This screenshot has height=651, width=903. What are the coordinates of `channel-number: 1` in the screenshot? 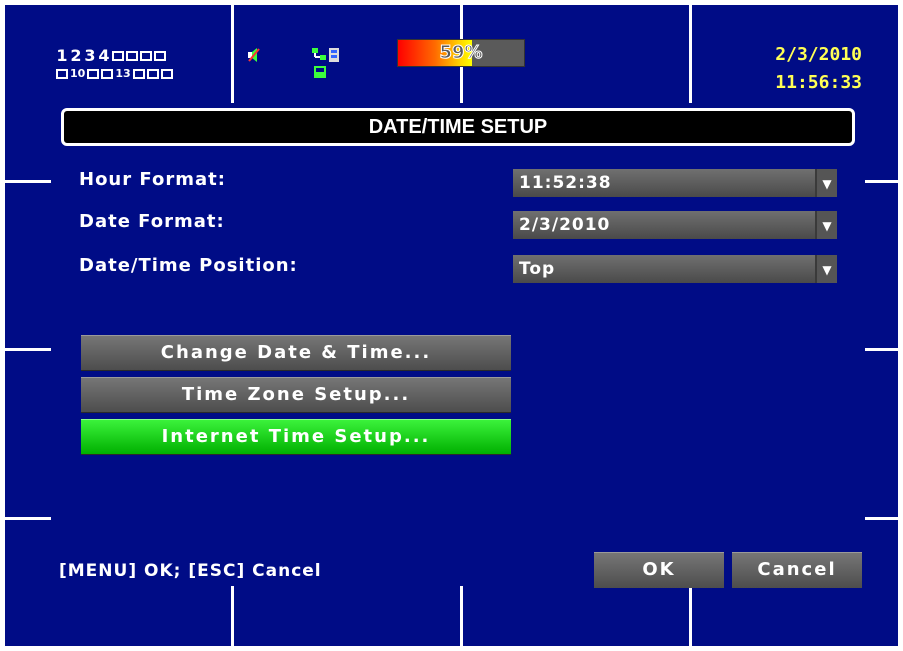 It's located at (62, 55).